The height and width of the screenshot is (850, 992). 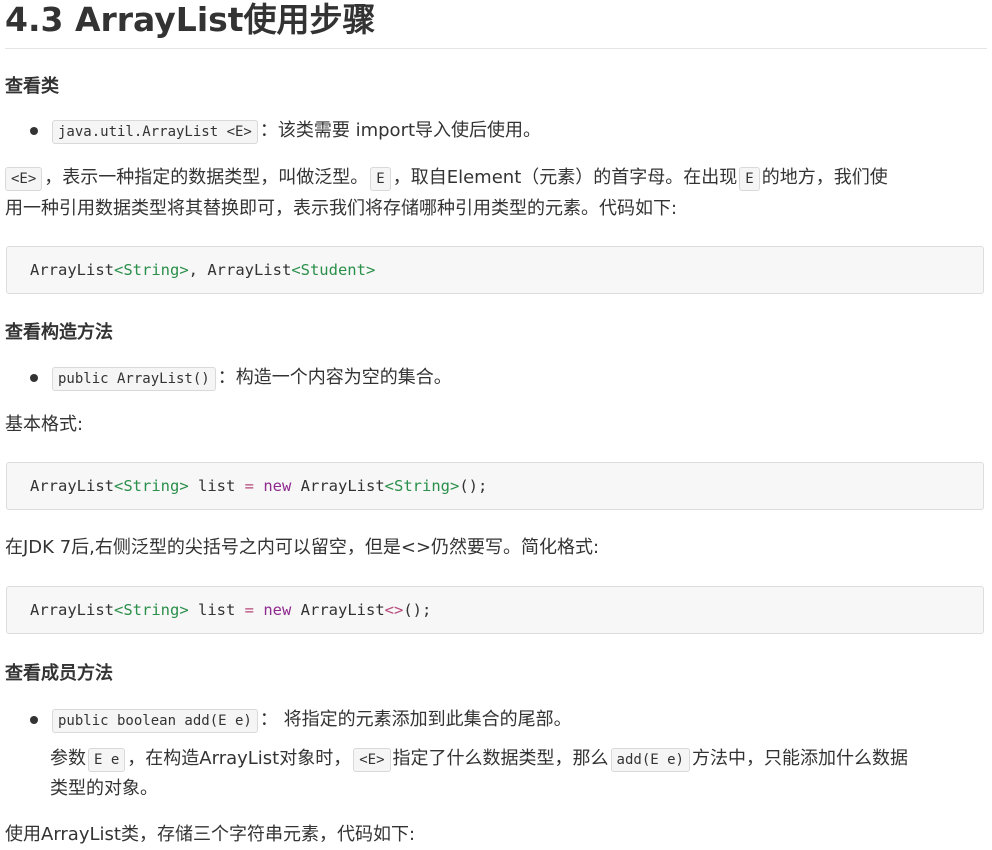 I want to click on paragraph-text: 的地方，我们使, so click(x=824, y=177).